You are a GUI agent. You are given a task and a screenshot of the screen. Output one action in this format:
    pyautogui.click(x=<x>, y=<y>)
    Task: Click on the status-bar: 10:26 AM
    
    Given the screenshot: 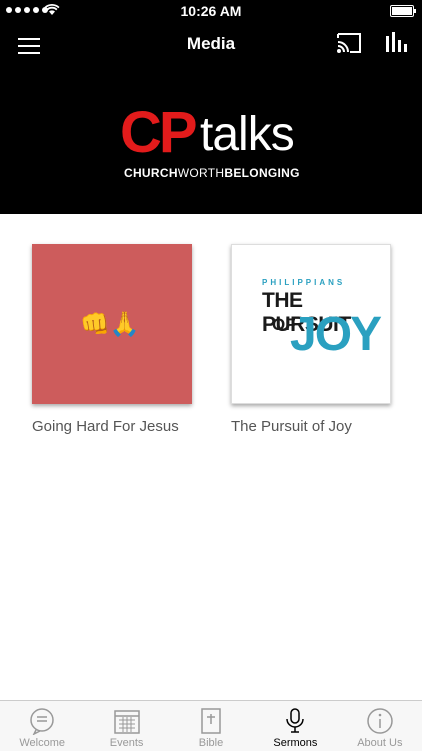 What is the action you would take?
    pyautogui.click(x=211, y=11)
    